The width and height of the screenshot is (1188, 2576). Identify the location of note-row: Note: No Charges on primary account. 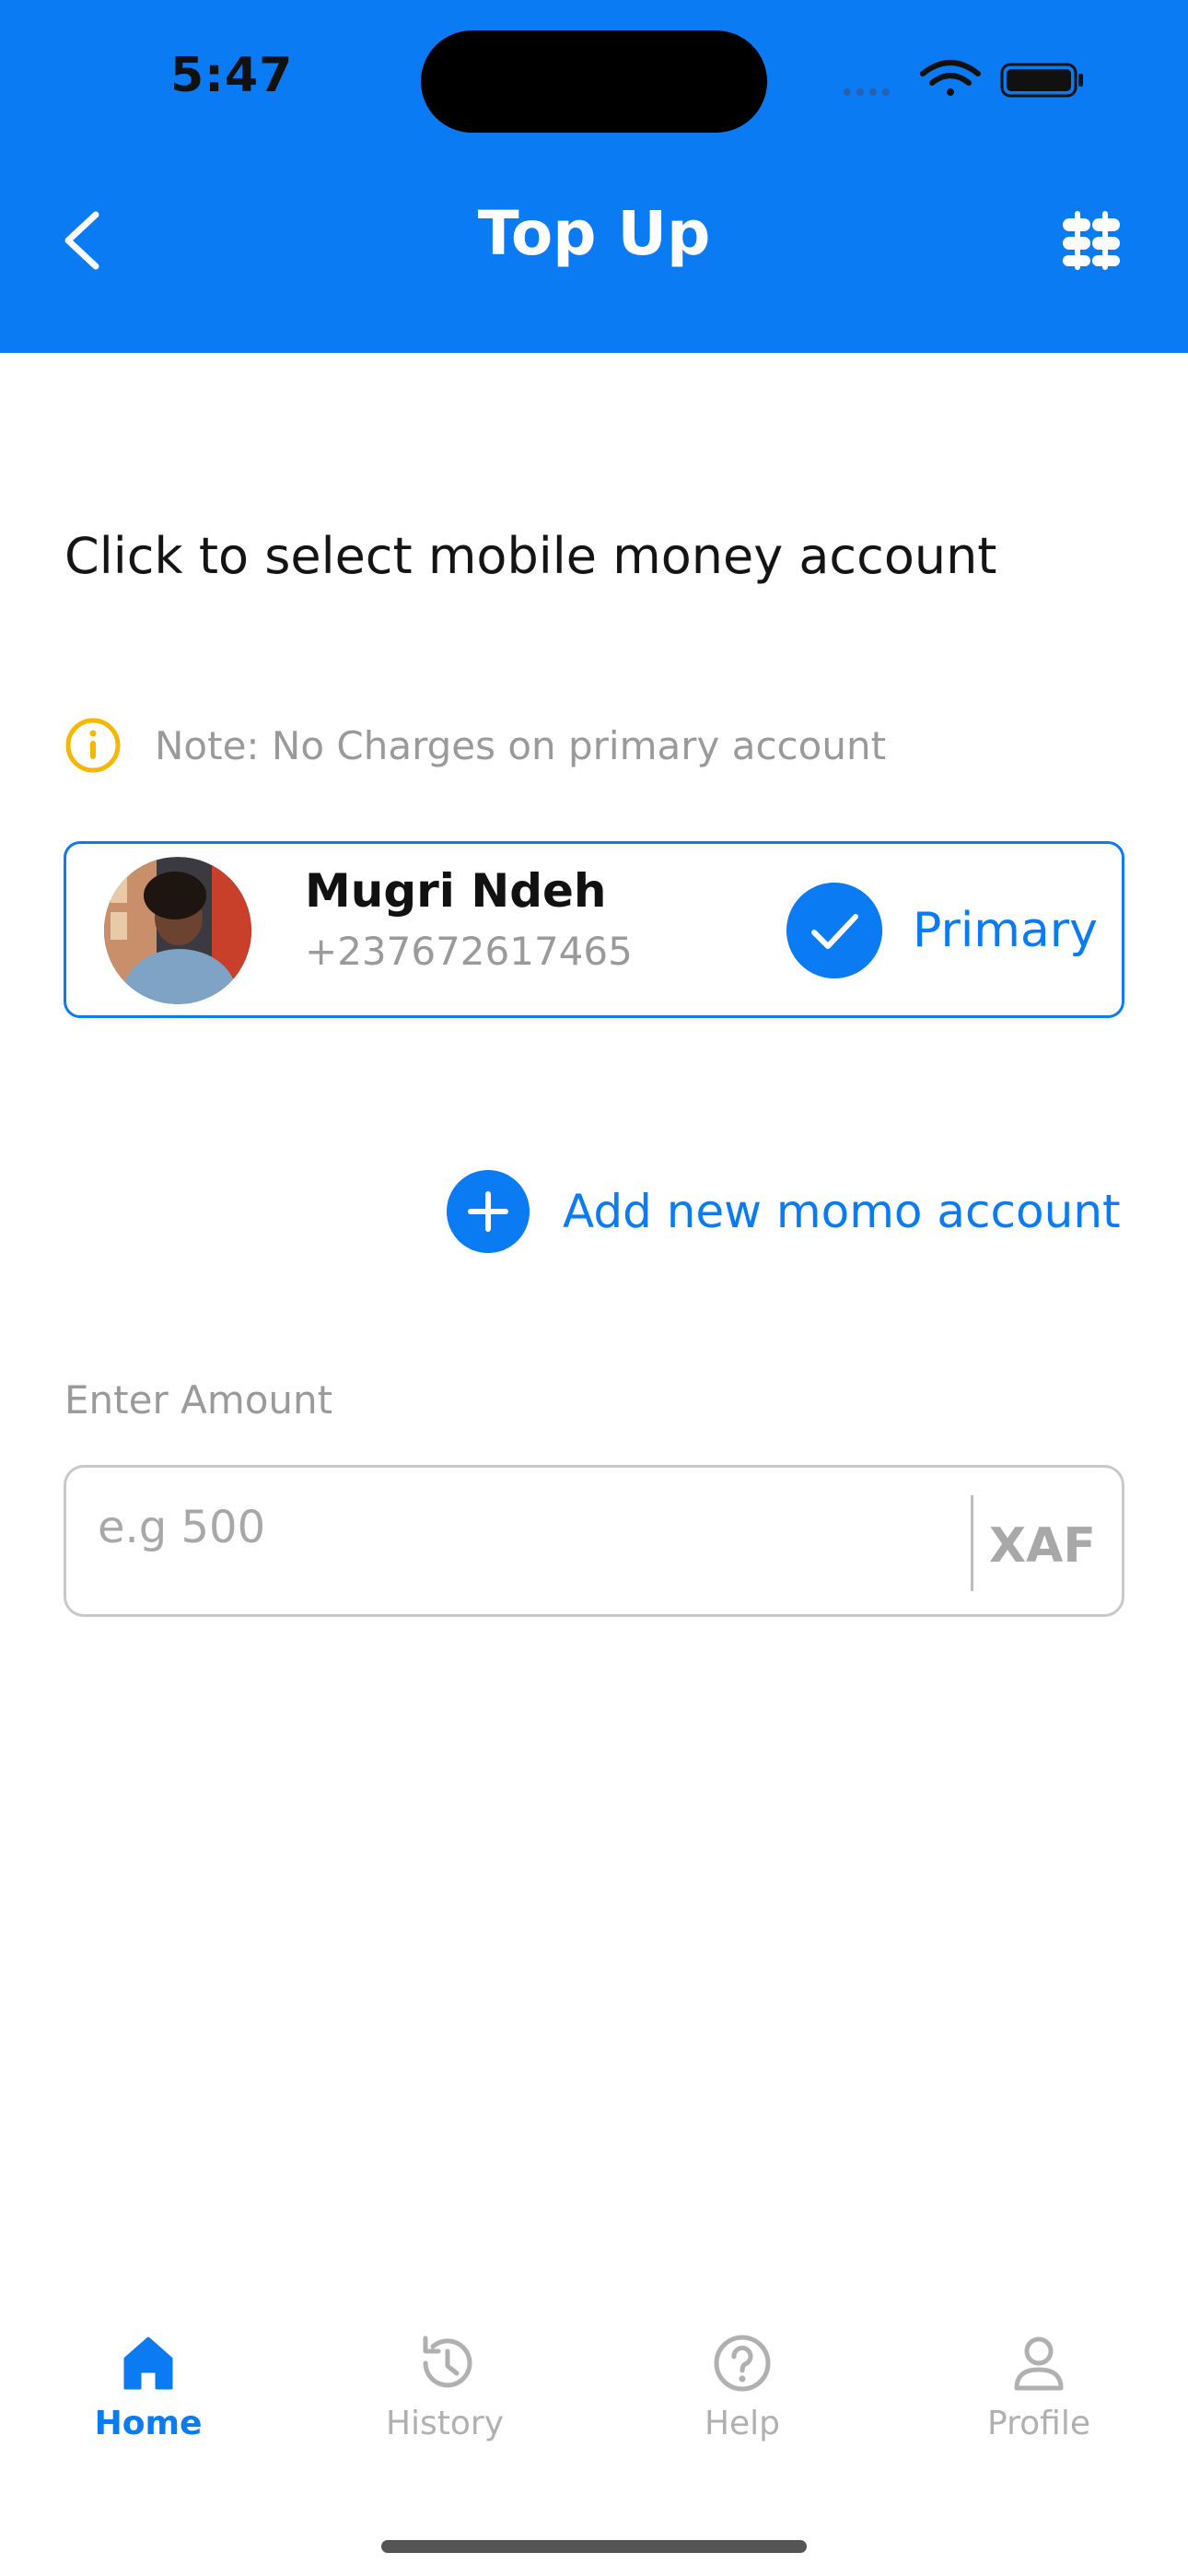
(475, 745).